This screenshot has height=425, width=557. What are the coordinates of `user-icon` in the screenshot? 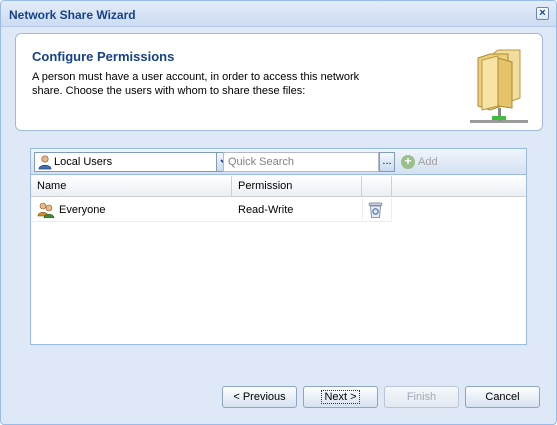 It's located at (45, 162).